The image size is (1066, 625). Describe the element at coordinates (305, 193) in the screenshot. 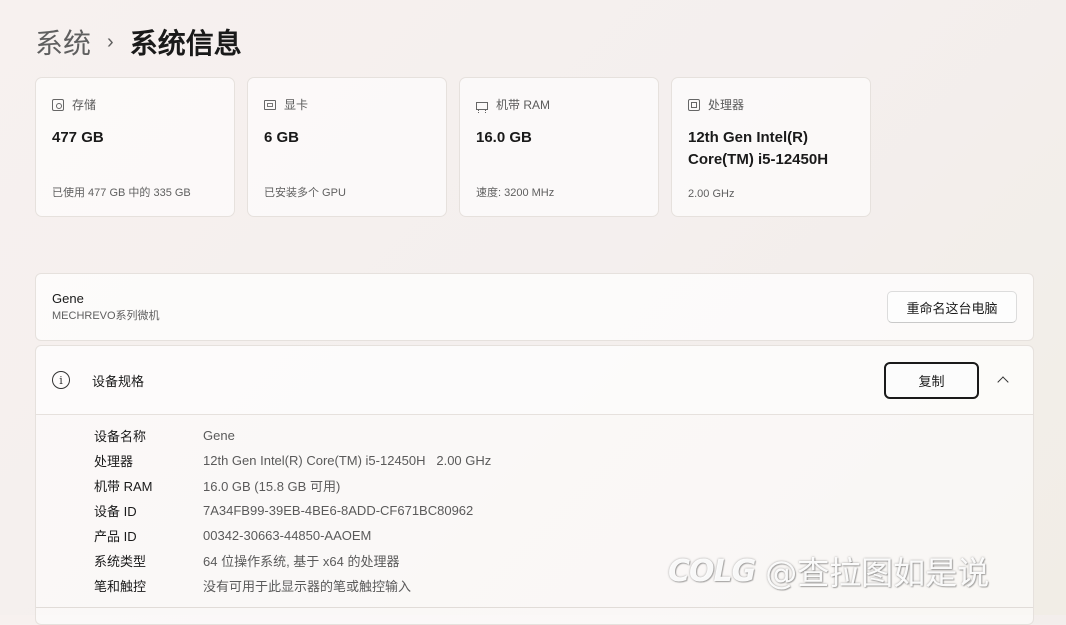

I see `card-subtitle: 已安装多个 GPU` at that location.